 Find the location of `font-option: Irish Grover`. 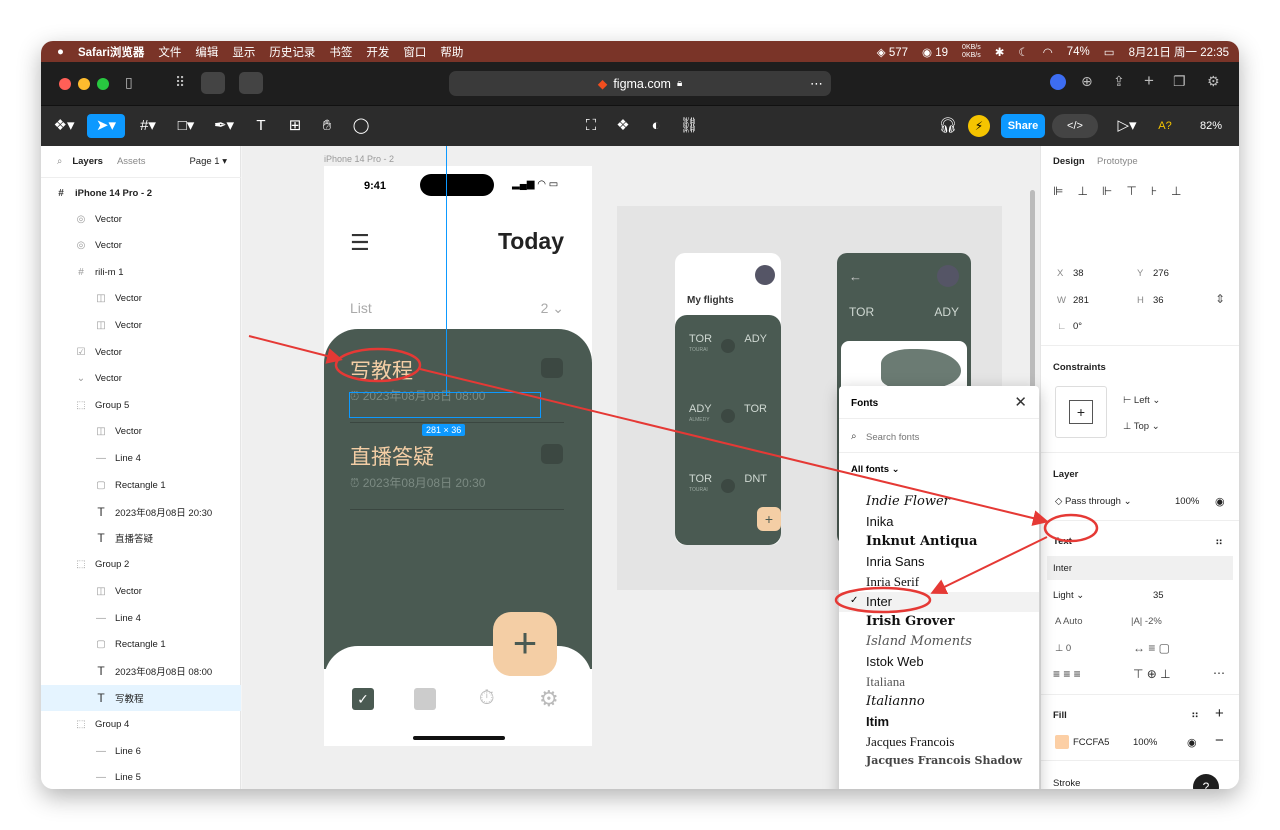

font-option: Irish Grover is located at coordinates (939, 622).